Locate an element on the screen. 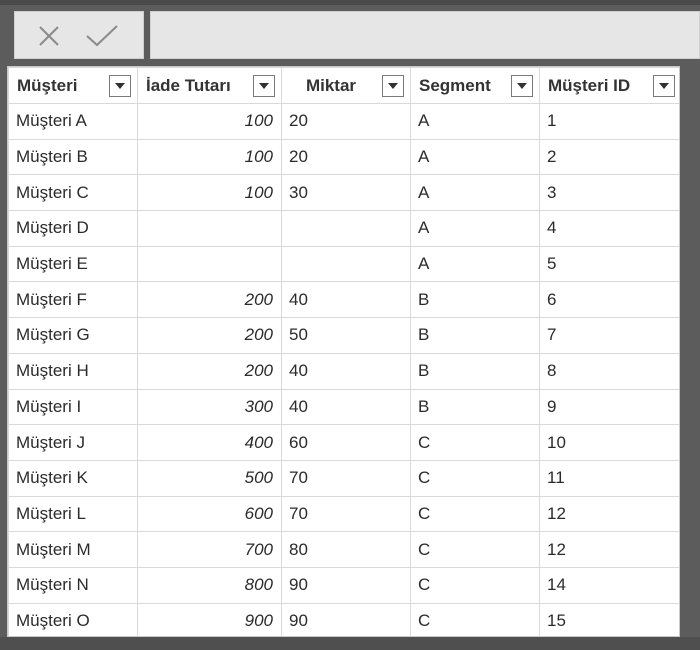  table-row: Müşteri H 200 40 B 8 is located at coordinates (343, 371).